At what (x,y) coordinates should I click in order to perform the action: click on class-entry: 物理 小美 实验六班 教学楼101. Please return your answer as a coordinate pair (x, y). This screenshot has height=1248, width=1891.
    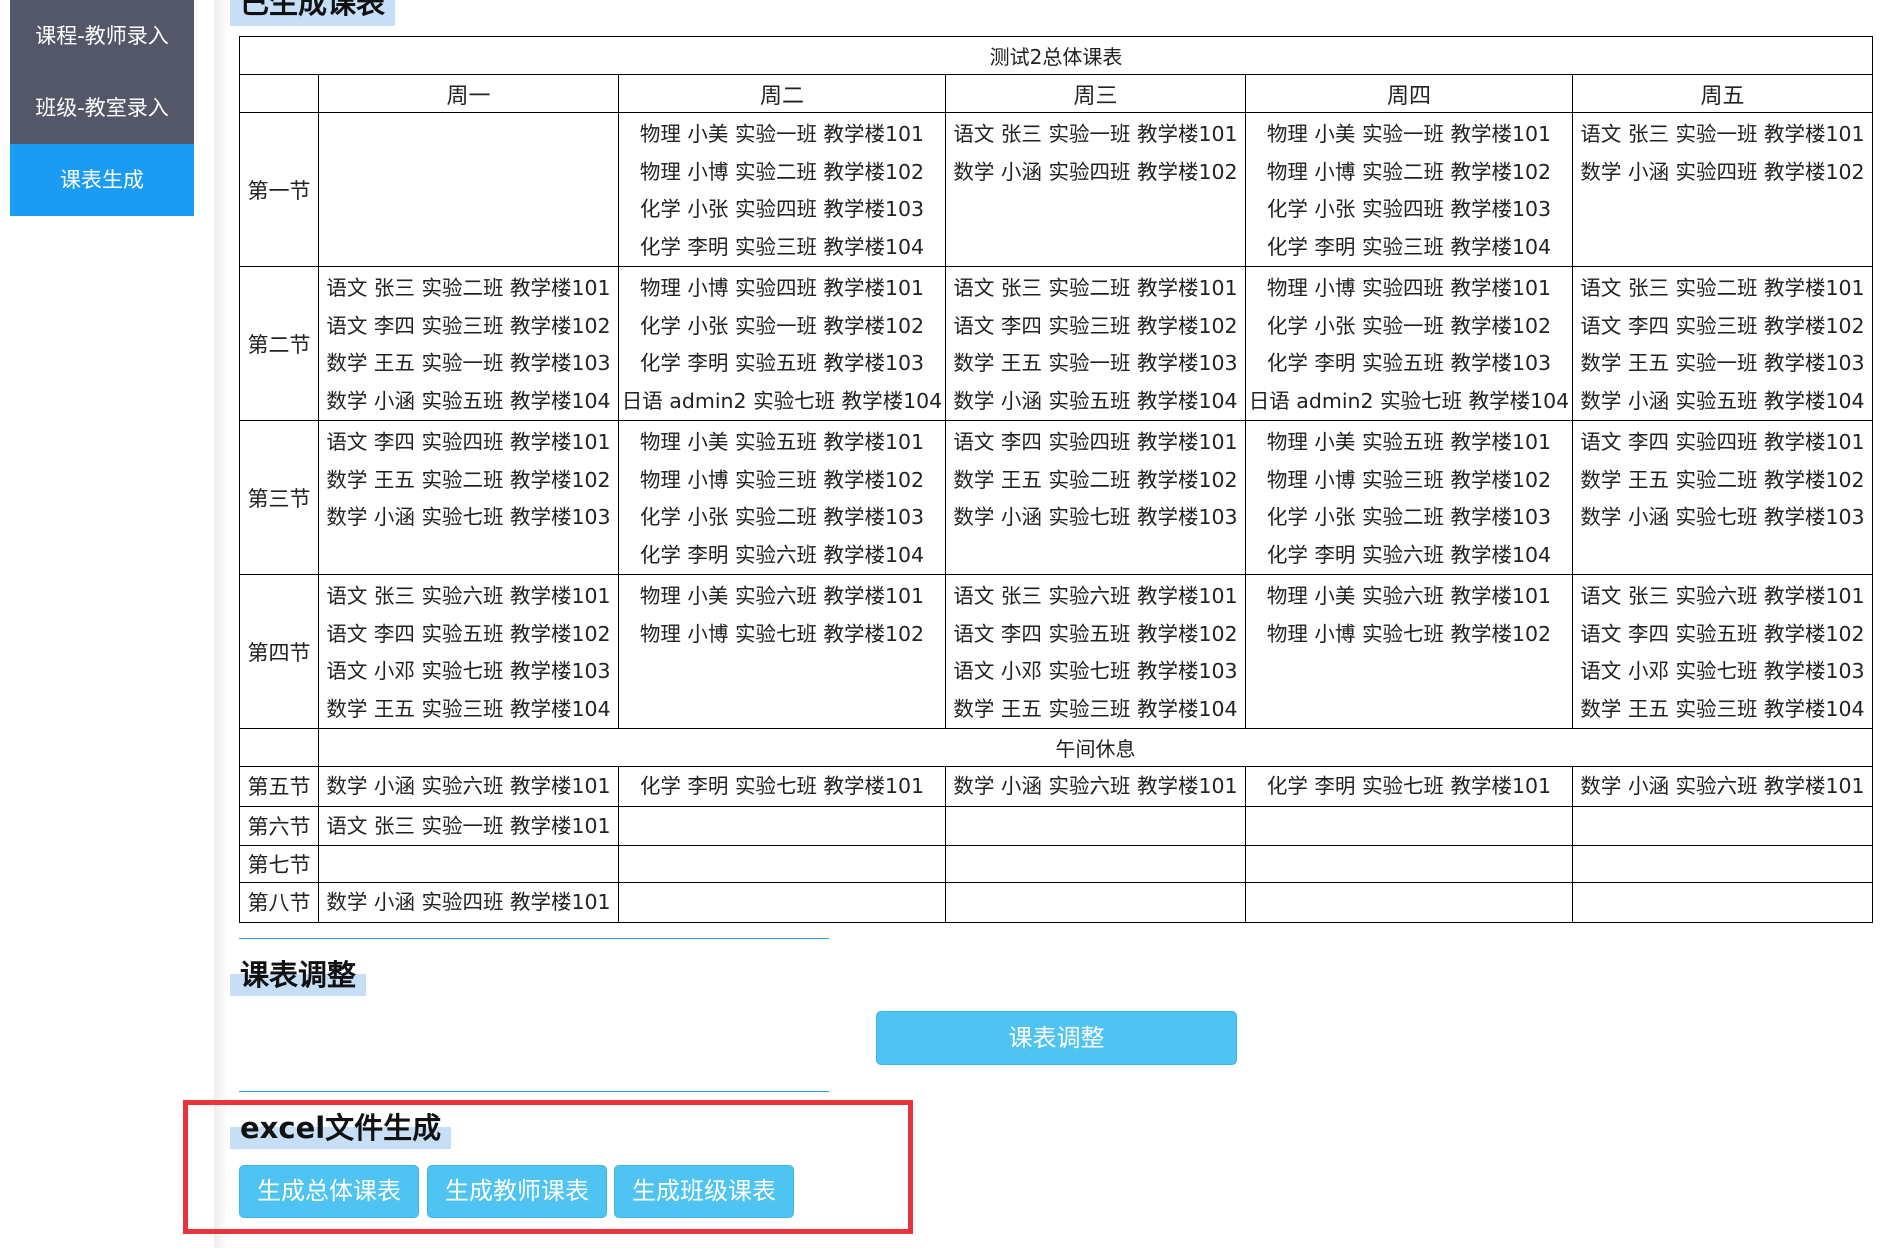
    Looking at the image, I should click on (782, 596).